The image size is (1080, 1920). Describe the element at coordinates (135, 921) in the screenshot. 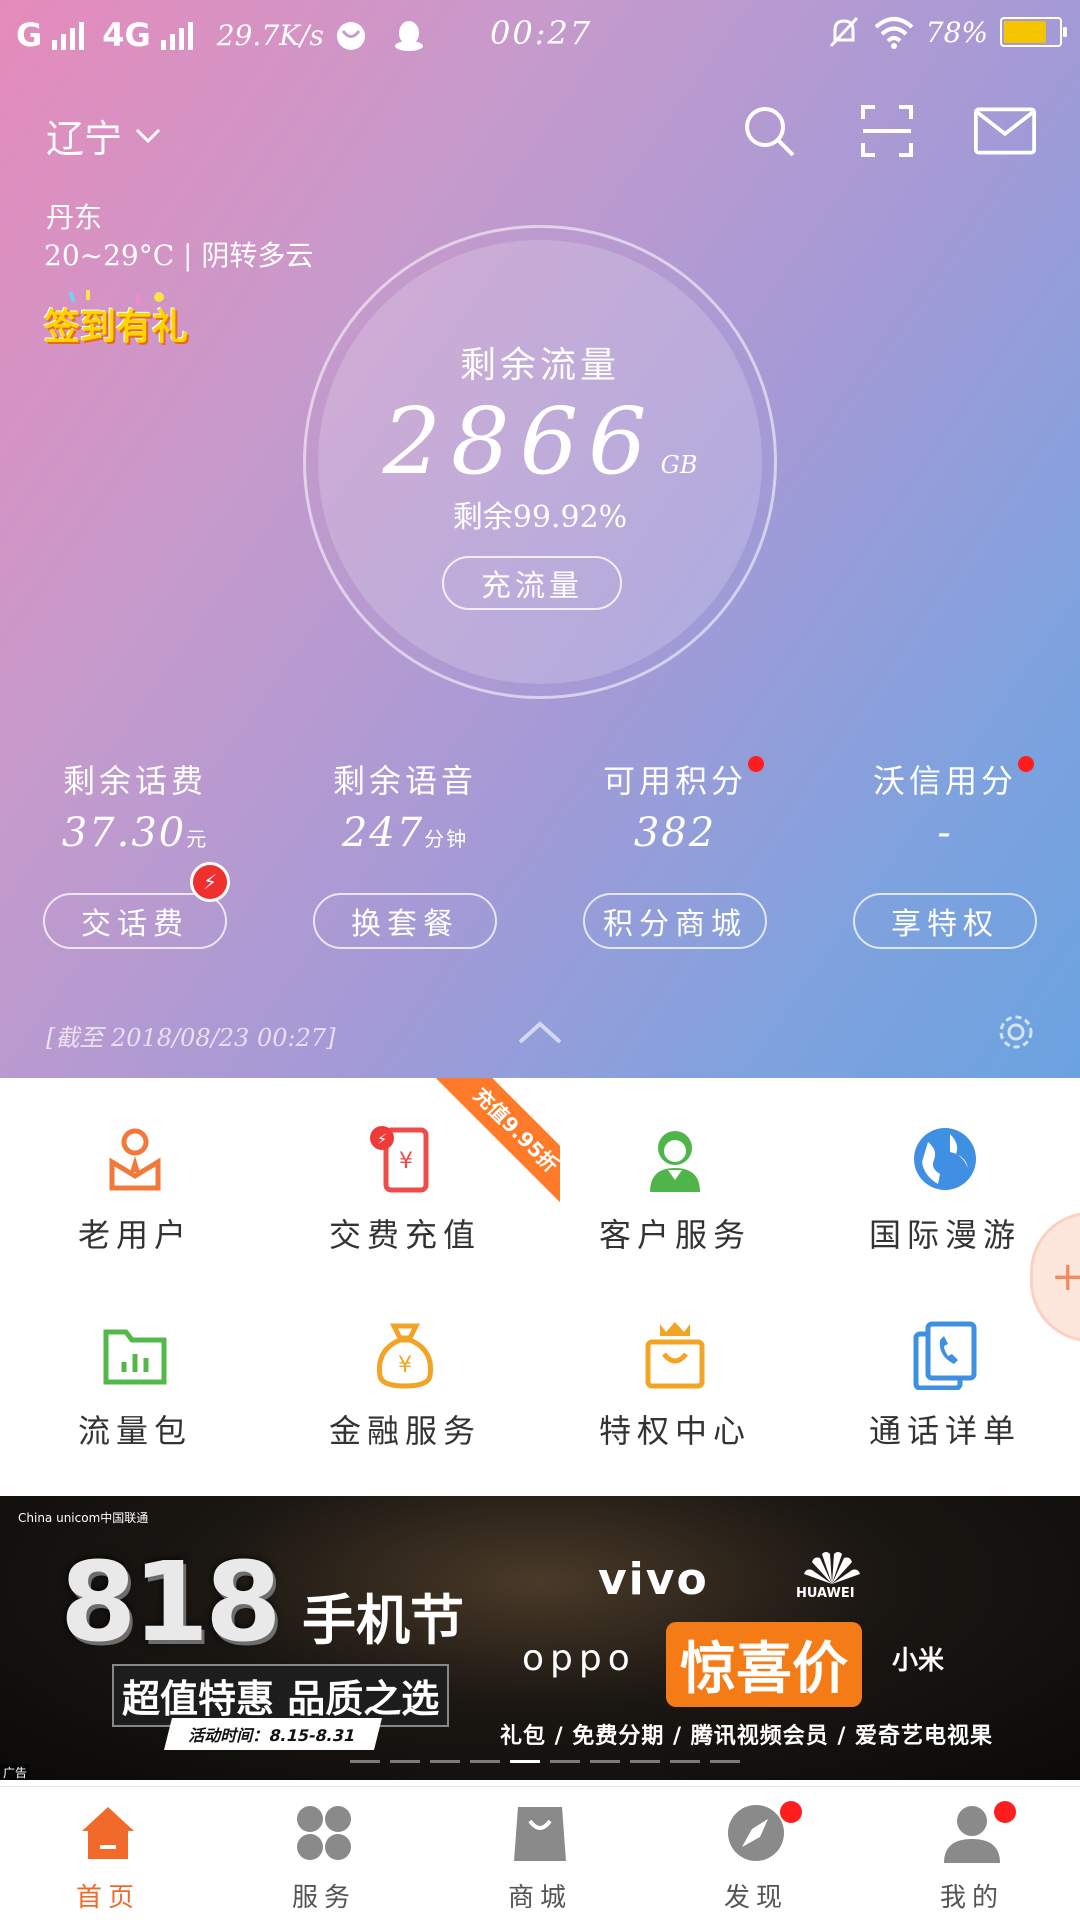

I see `pay-phone-bill-button: 交话费` at that location.